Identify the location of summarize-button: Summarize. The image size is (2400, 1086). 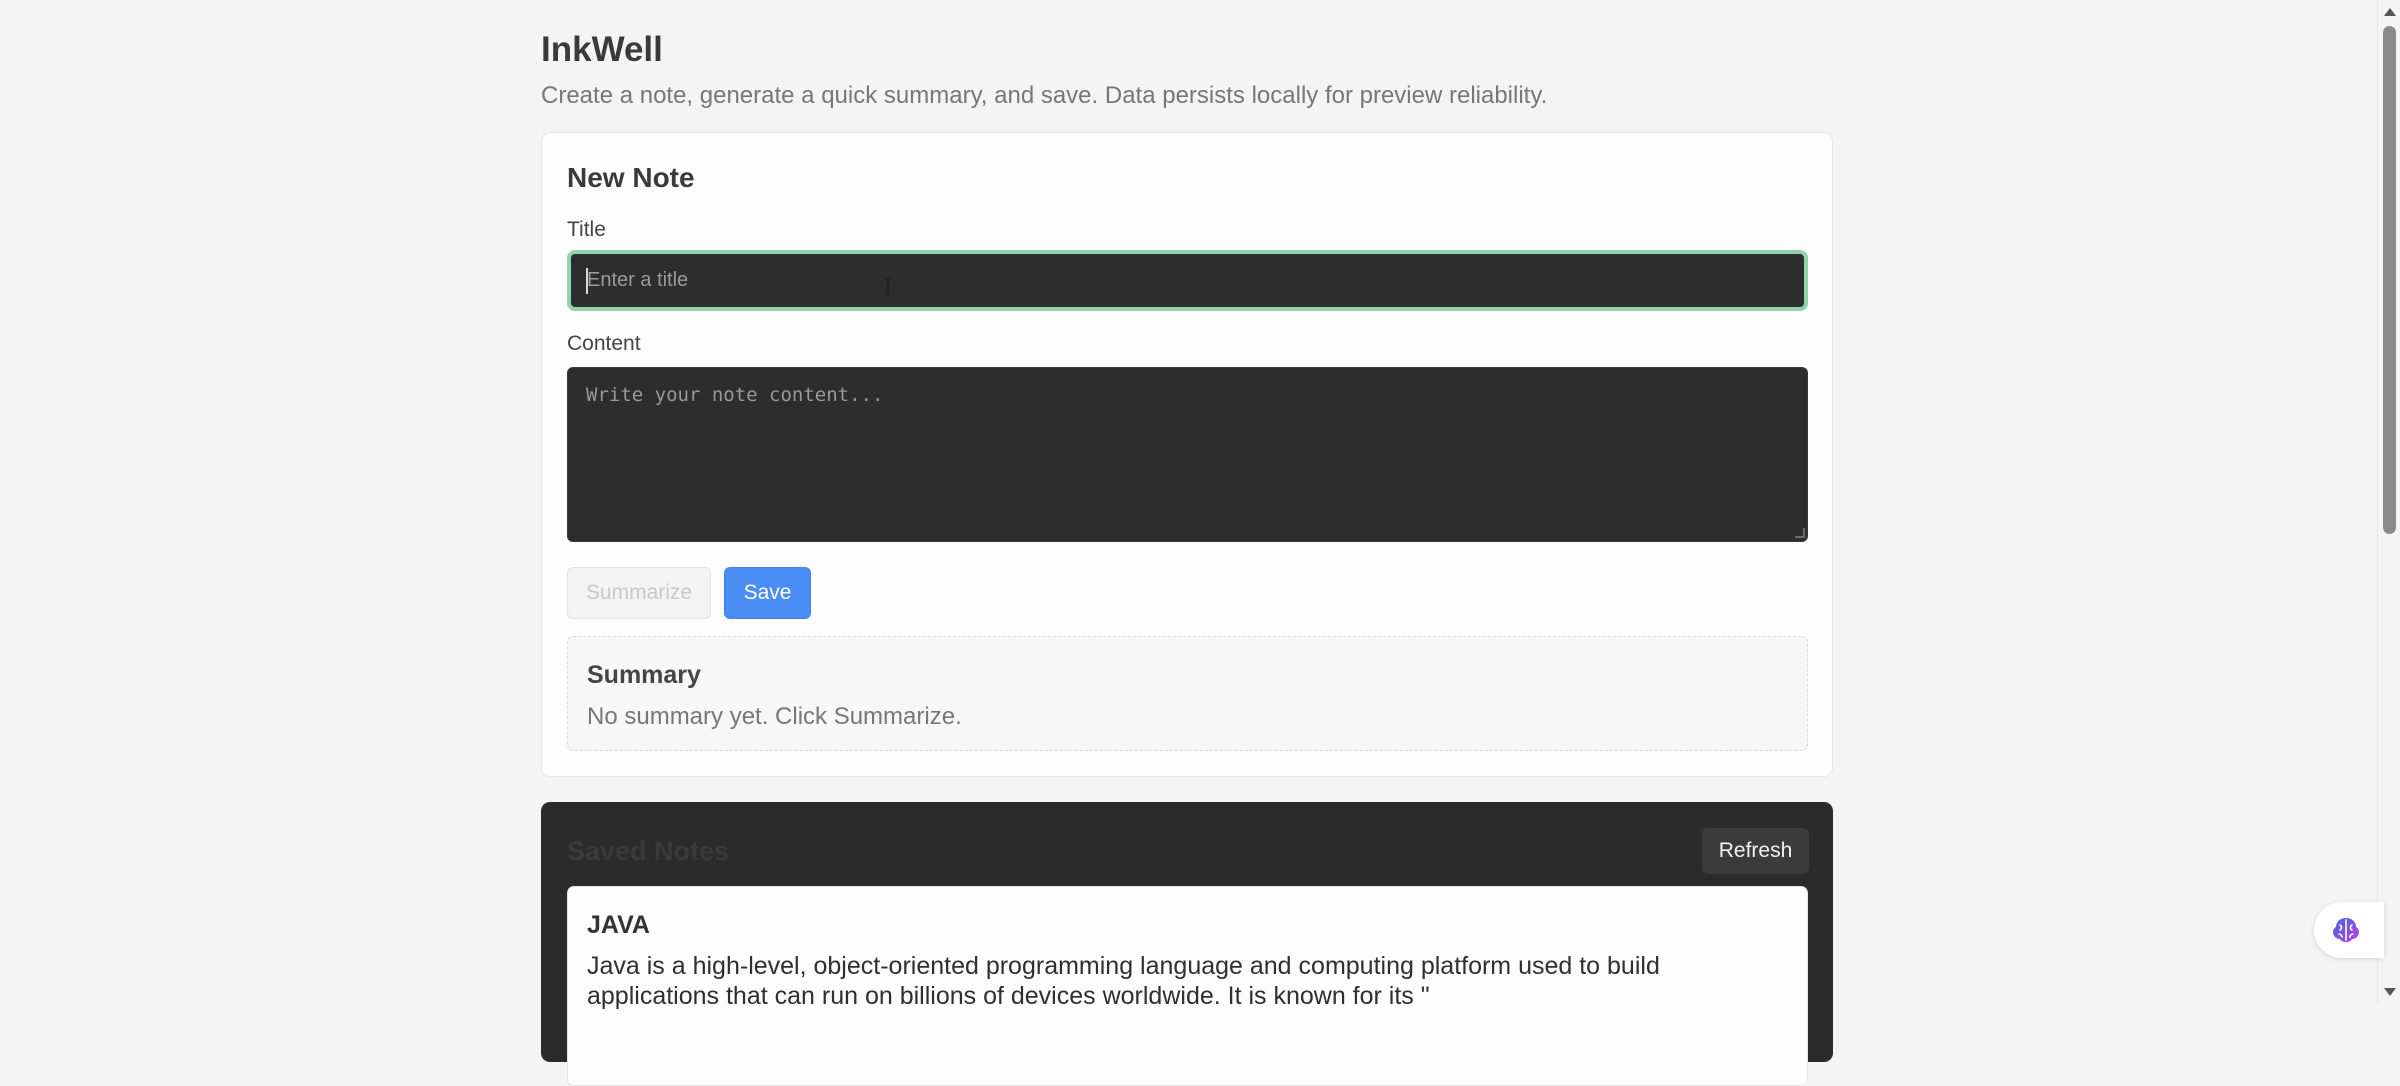
(639, 593).